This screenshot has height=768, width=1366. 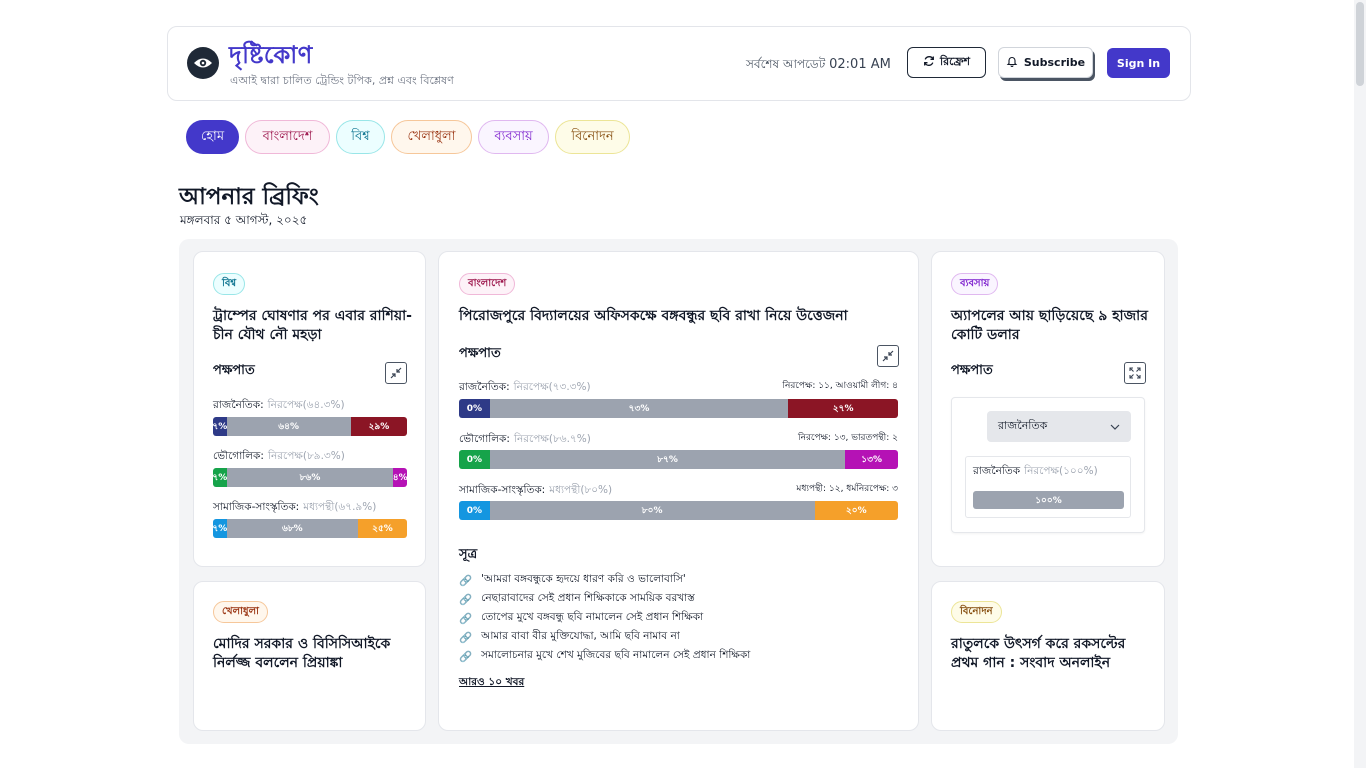 I want to click on category-home: হোম, so click(x=212, y=137).